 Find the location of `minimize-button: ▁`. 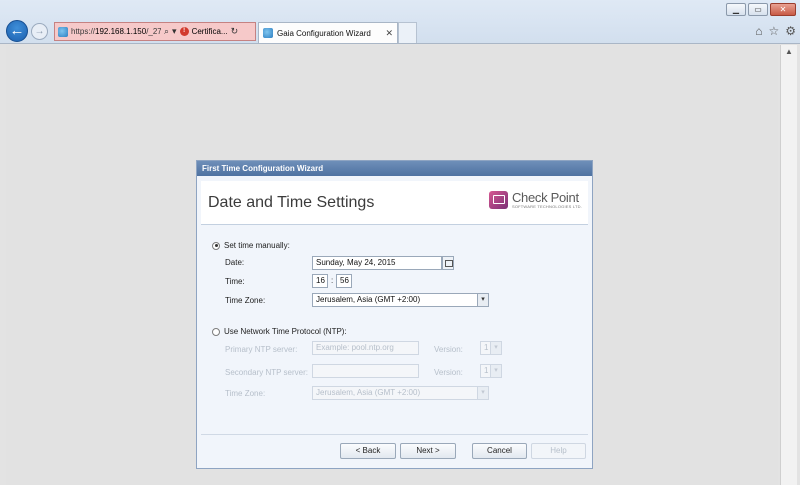

minimize-button: ▁ is located at coordinates (736, 9).